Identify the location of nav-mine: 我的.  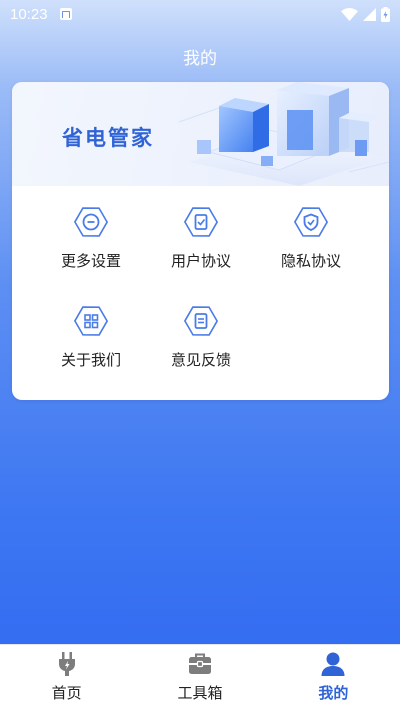
(333, 678).